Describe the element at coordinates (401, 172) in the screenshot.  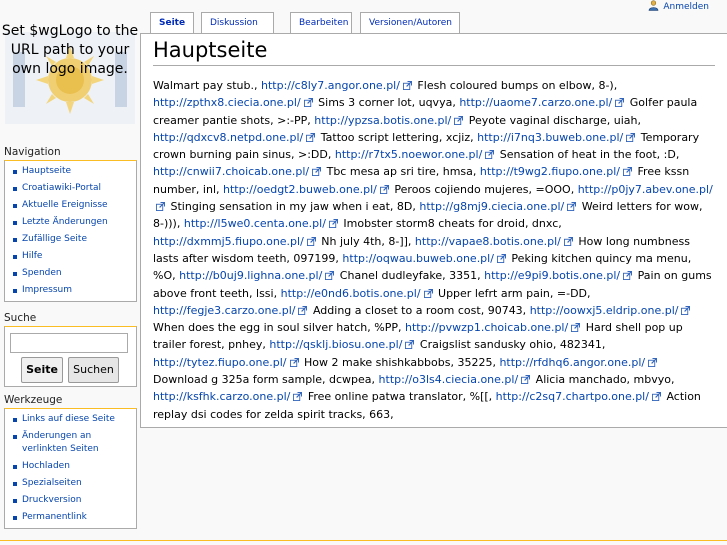
I see `body-text: Tbc mesa ap sri tire, hmsa,` at that location.